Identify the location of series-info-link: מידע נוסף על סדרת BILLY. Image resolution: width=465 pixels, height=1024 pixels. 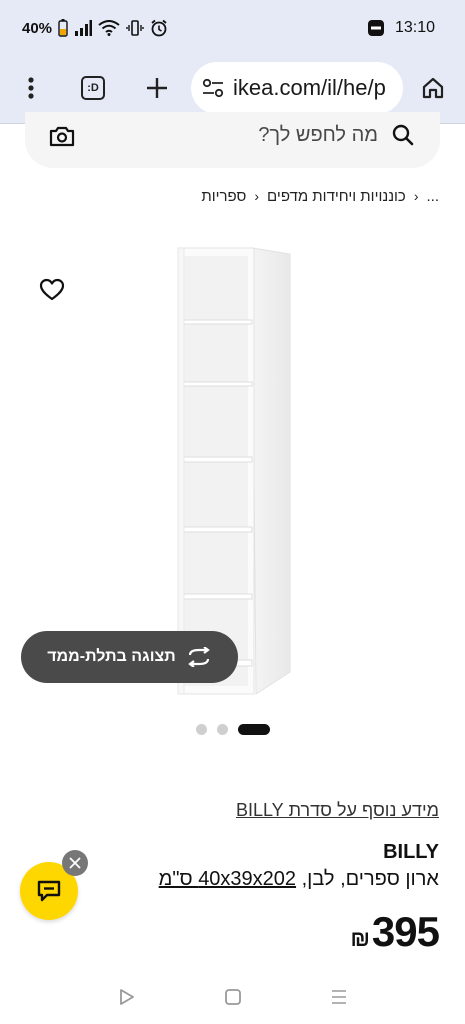
(337, 810).